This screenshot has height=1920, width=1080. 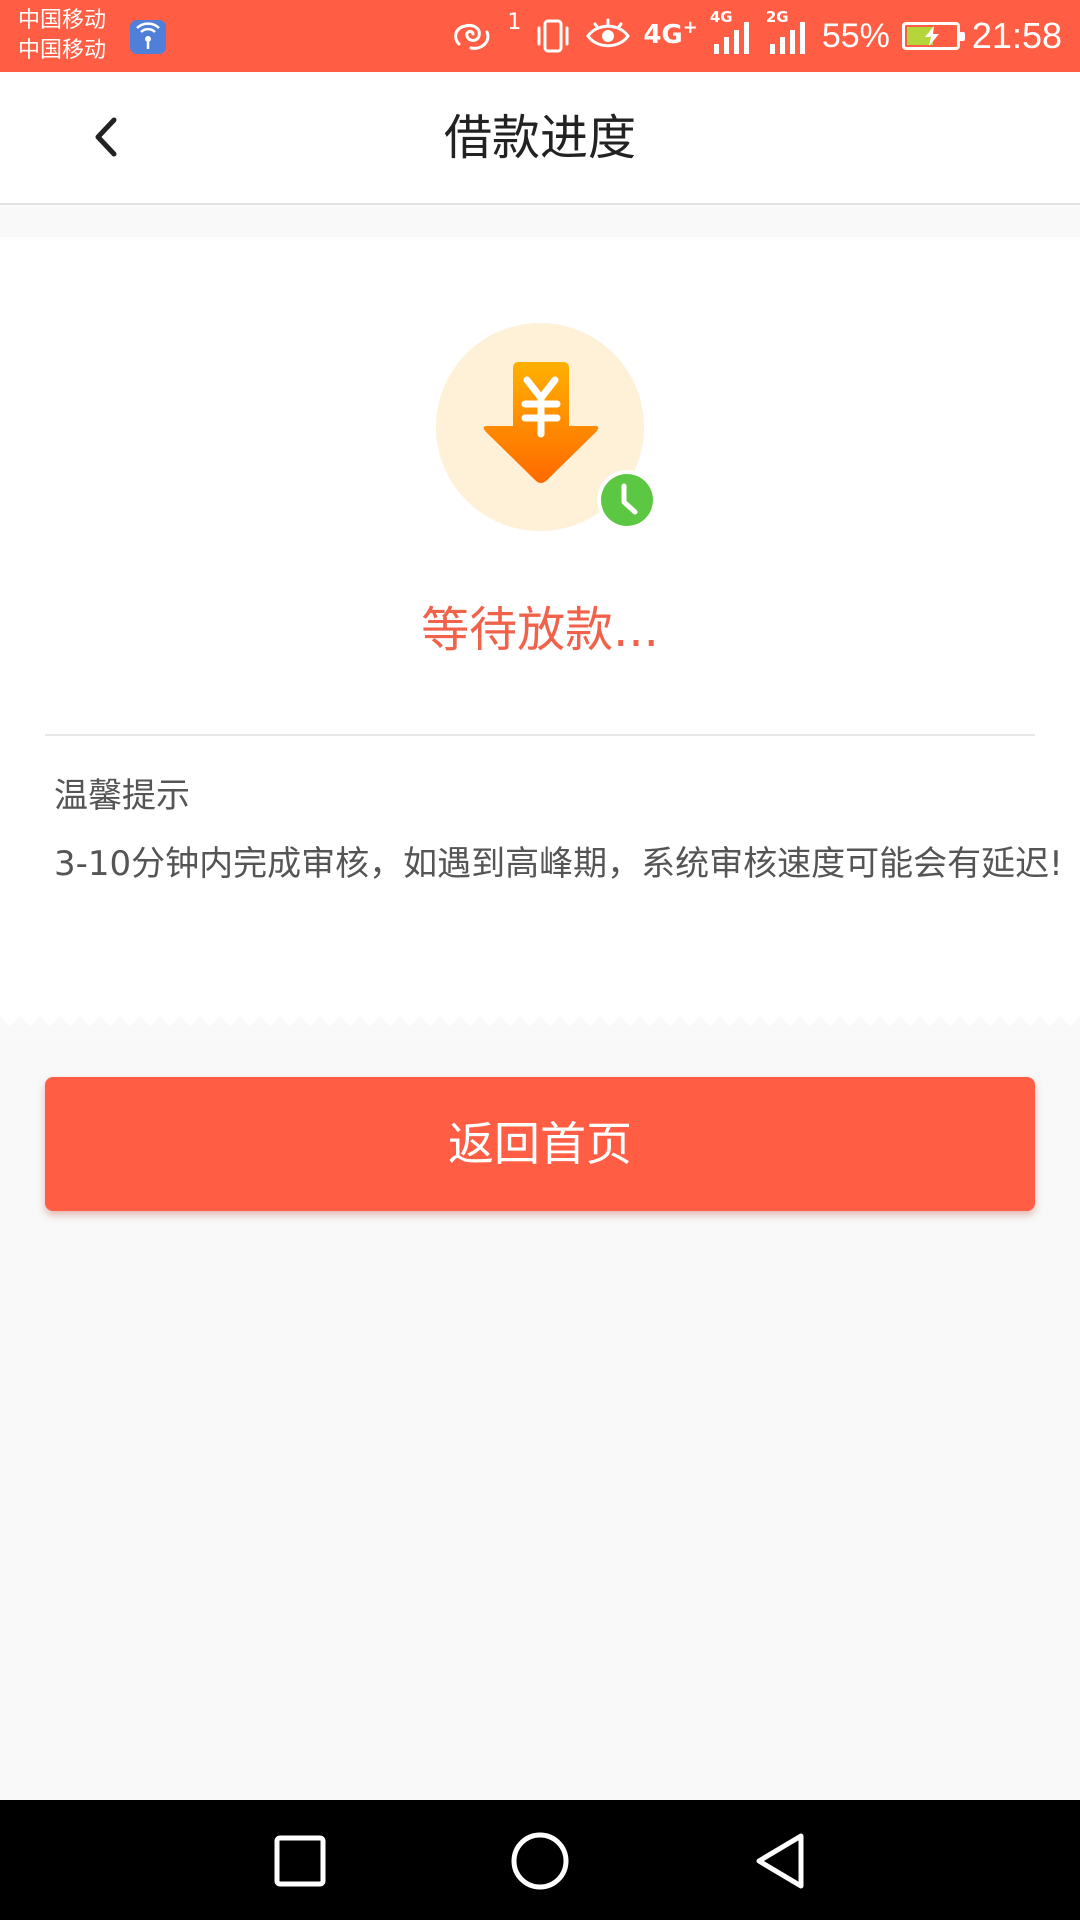 I want to click on return-home-button: 返回首页, so click(x=540, y=1144).